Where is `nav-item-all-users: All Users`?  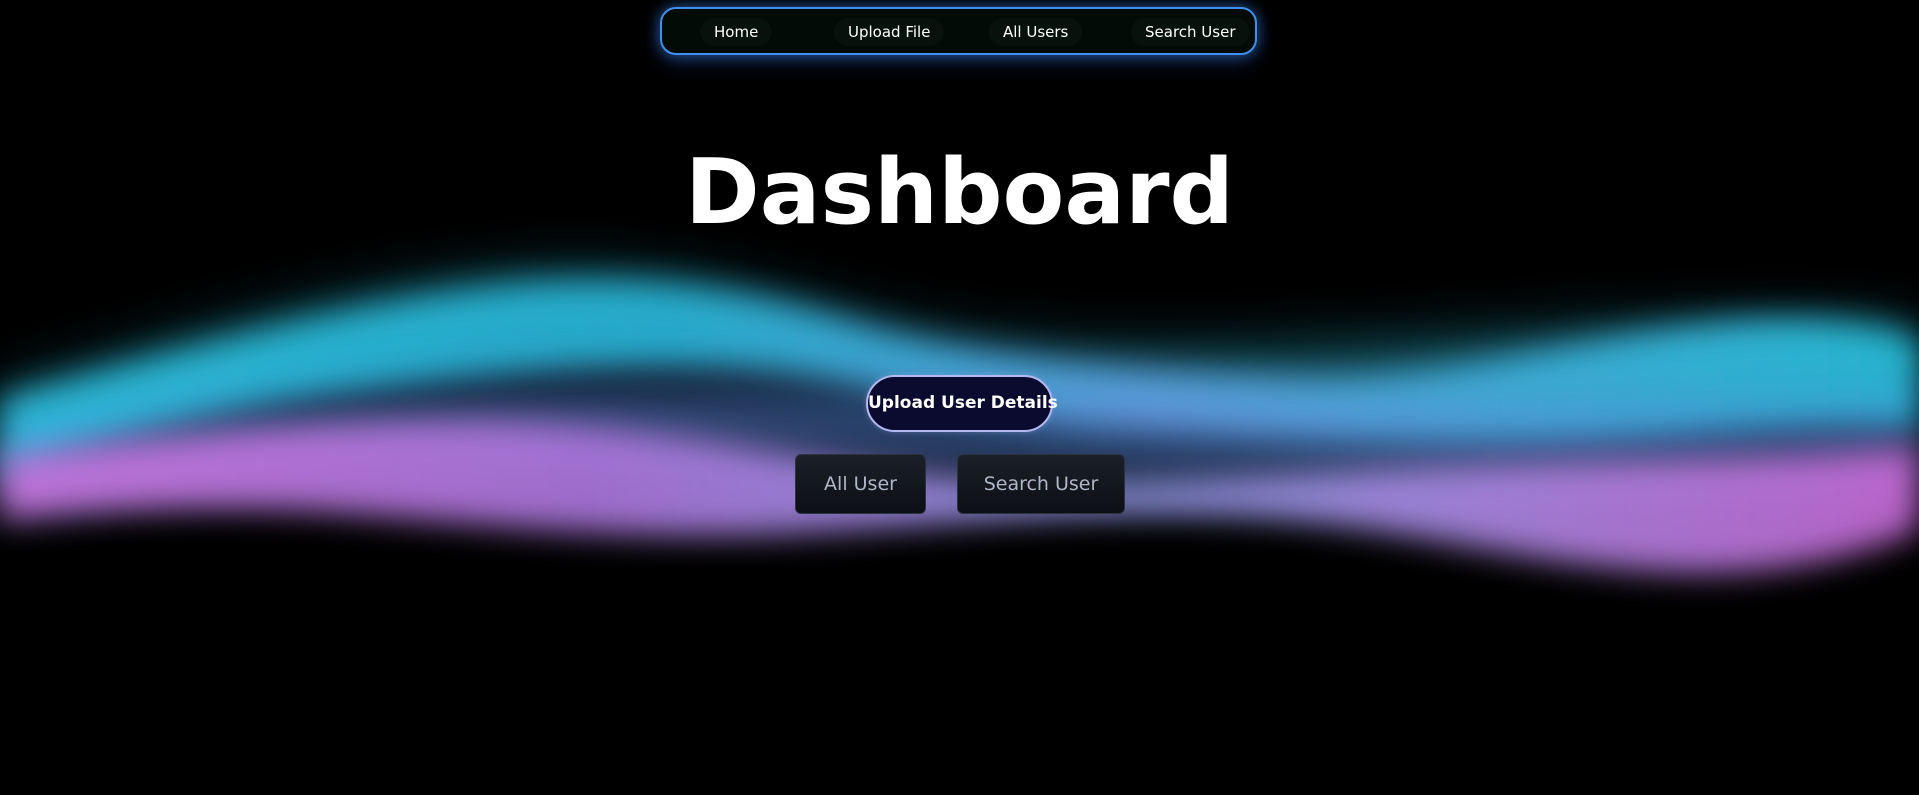
nav-item-all-users: All Users is located at coordinates (1036, 32).